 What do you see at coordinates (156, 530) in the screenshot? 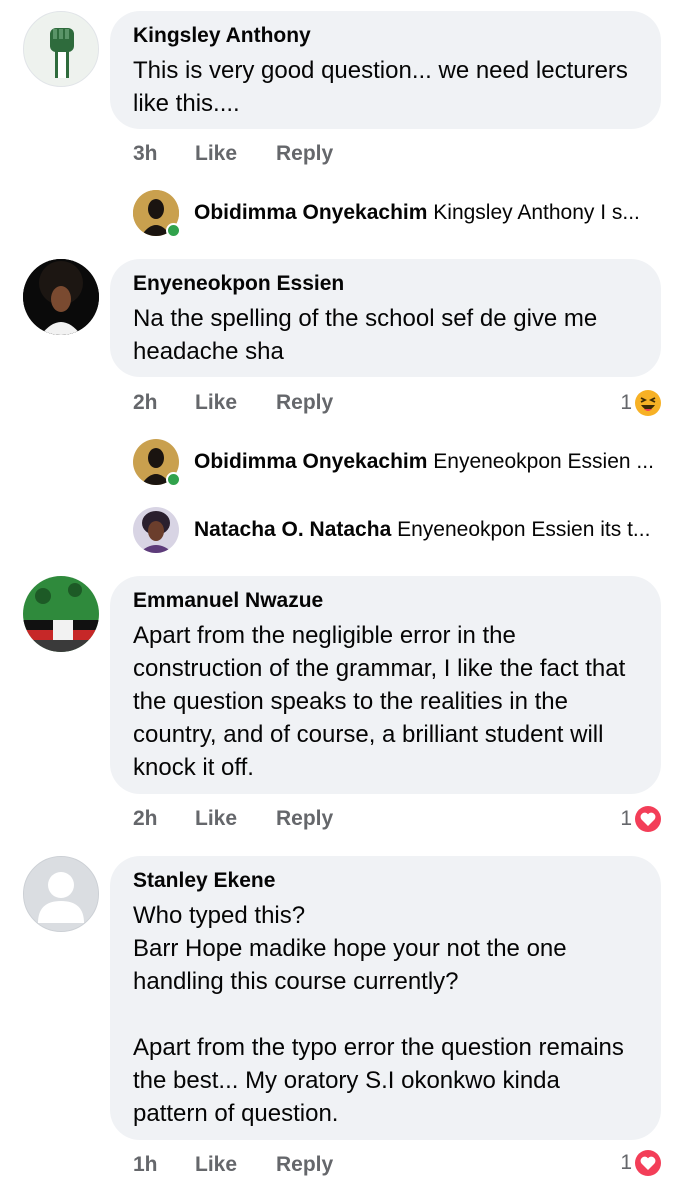
I see `avatar-natacha-o-natacha` at bounding box center [156, 530].